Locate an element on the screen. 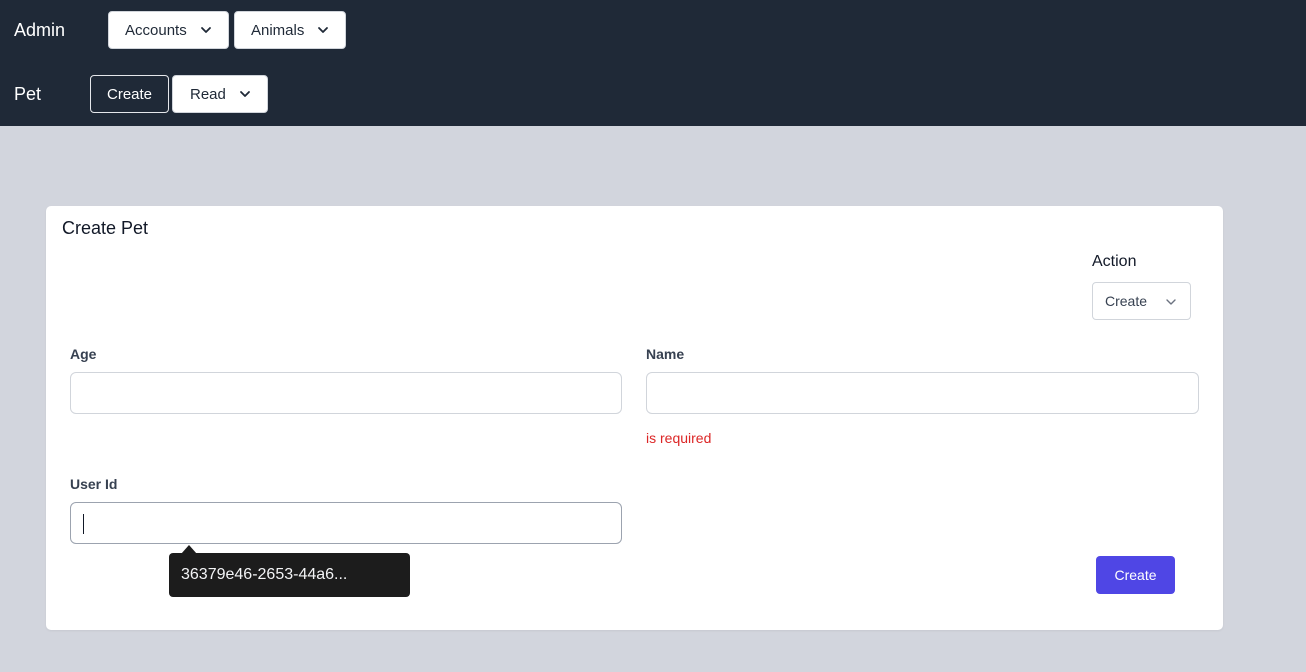 This screenshot has height=672, width=1306. action-select: Create is located at coordinates (1141, 301).